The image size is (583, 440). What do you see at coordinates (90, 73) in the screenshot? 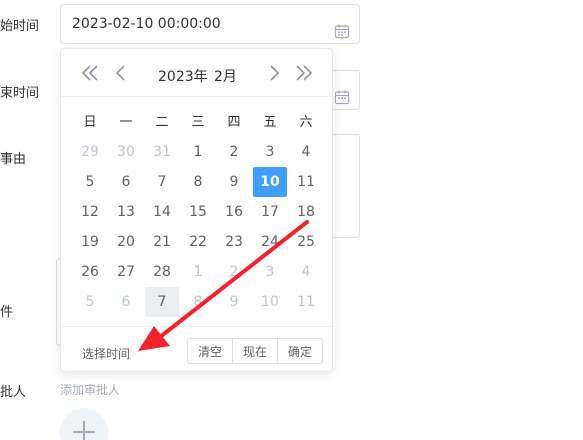
I see `double-chevron-left-icon` at bounding box center [90, 73].